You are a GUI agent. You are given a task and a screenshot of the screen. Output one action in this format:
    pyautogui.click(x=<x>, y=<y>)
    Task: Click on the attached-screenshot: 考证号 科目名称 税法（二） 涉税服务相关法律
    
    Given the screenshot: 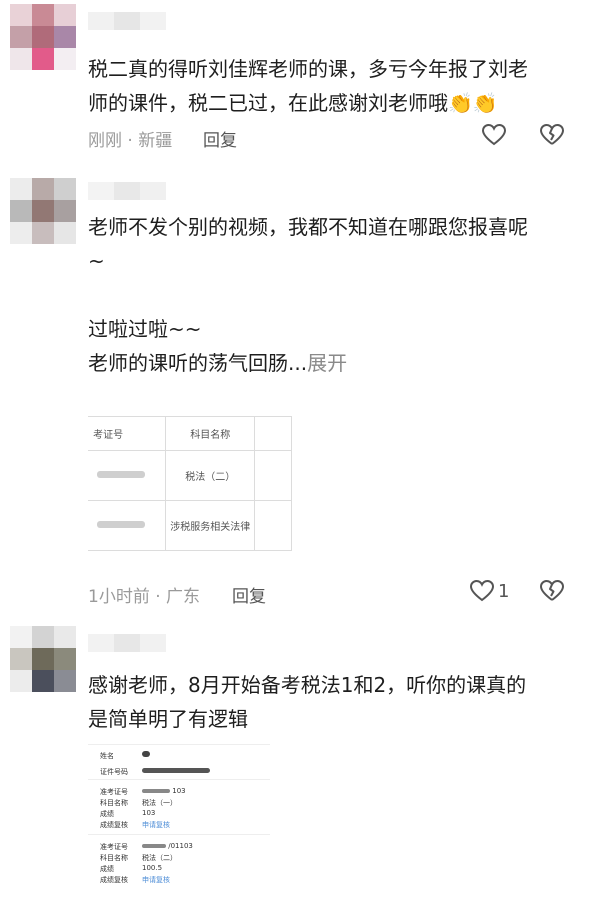 What is the action you would take?
    pyautogui.click(x=210, y=485)
    